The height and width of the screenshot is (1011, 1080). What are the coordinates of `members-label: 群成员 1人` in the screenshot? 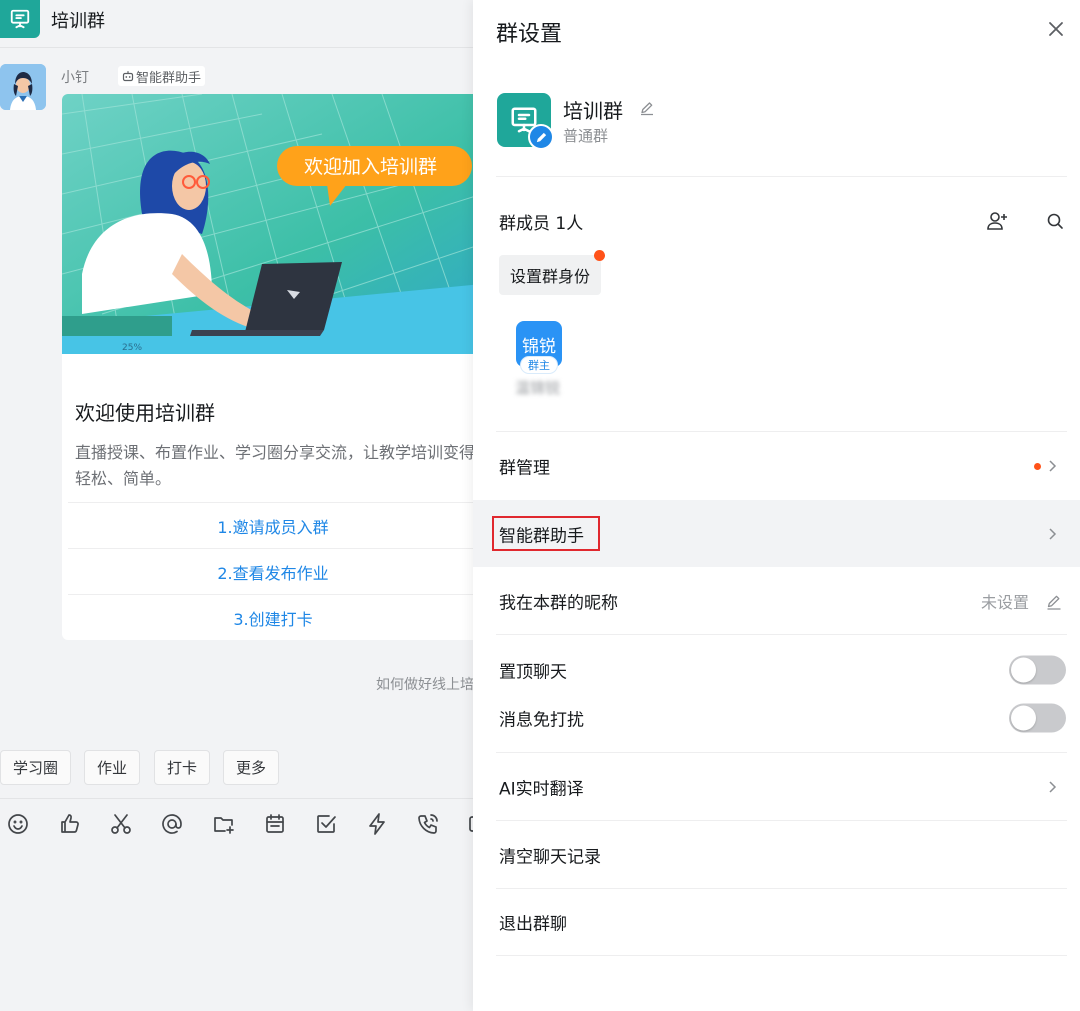 It's located at (541, 224).